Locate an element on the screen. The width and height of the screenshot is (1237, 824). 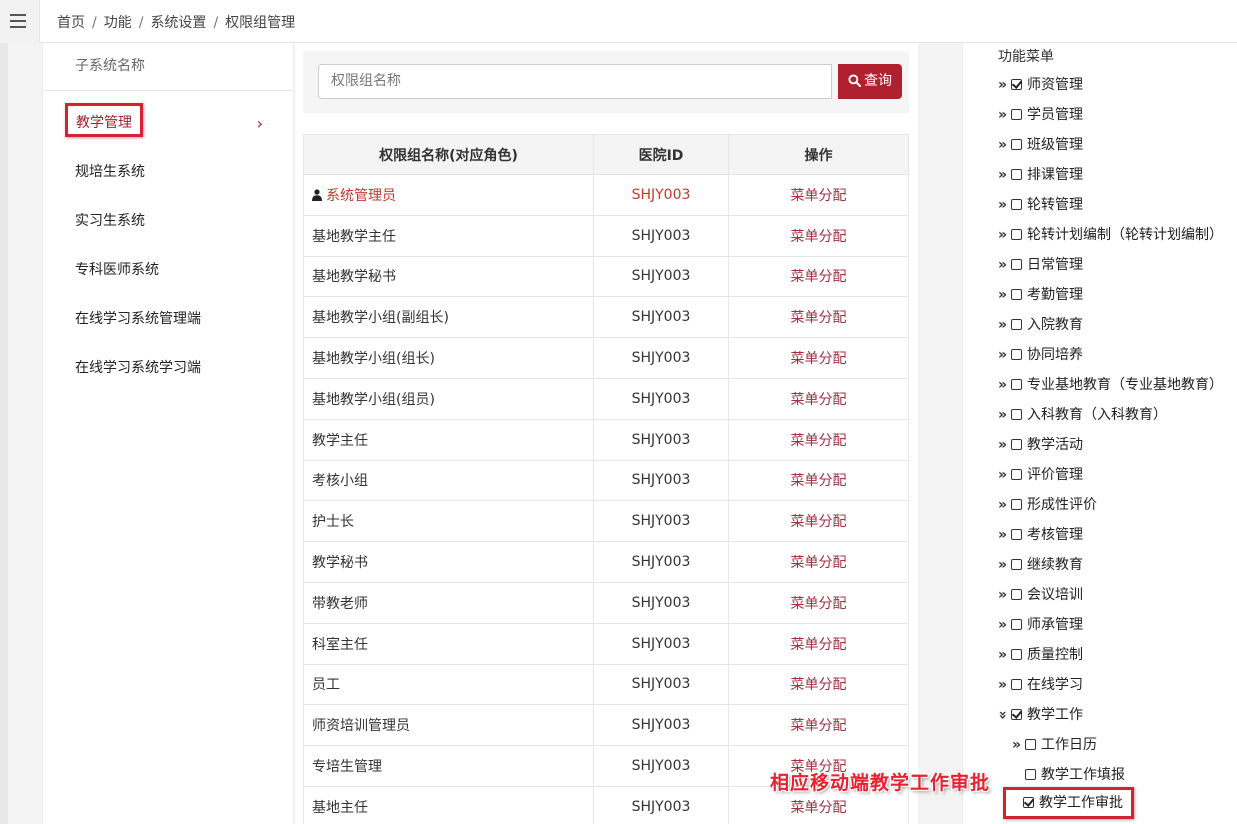
breadcrumb-system-settings: 系统设置 is located at coordinates (178, 23).